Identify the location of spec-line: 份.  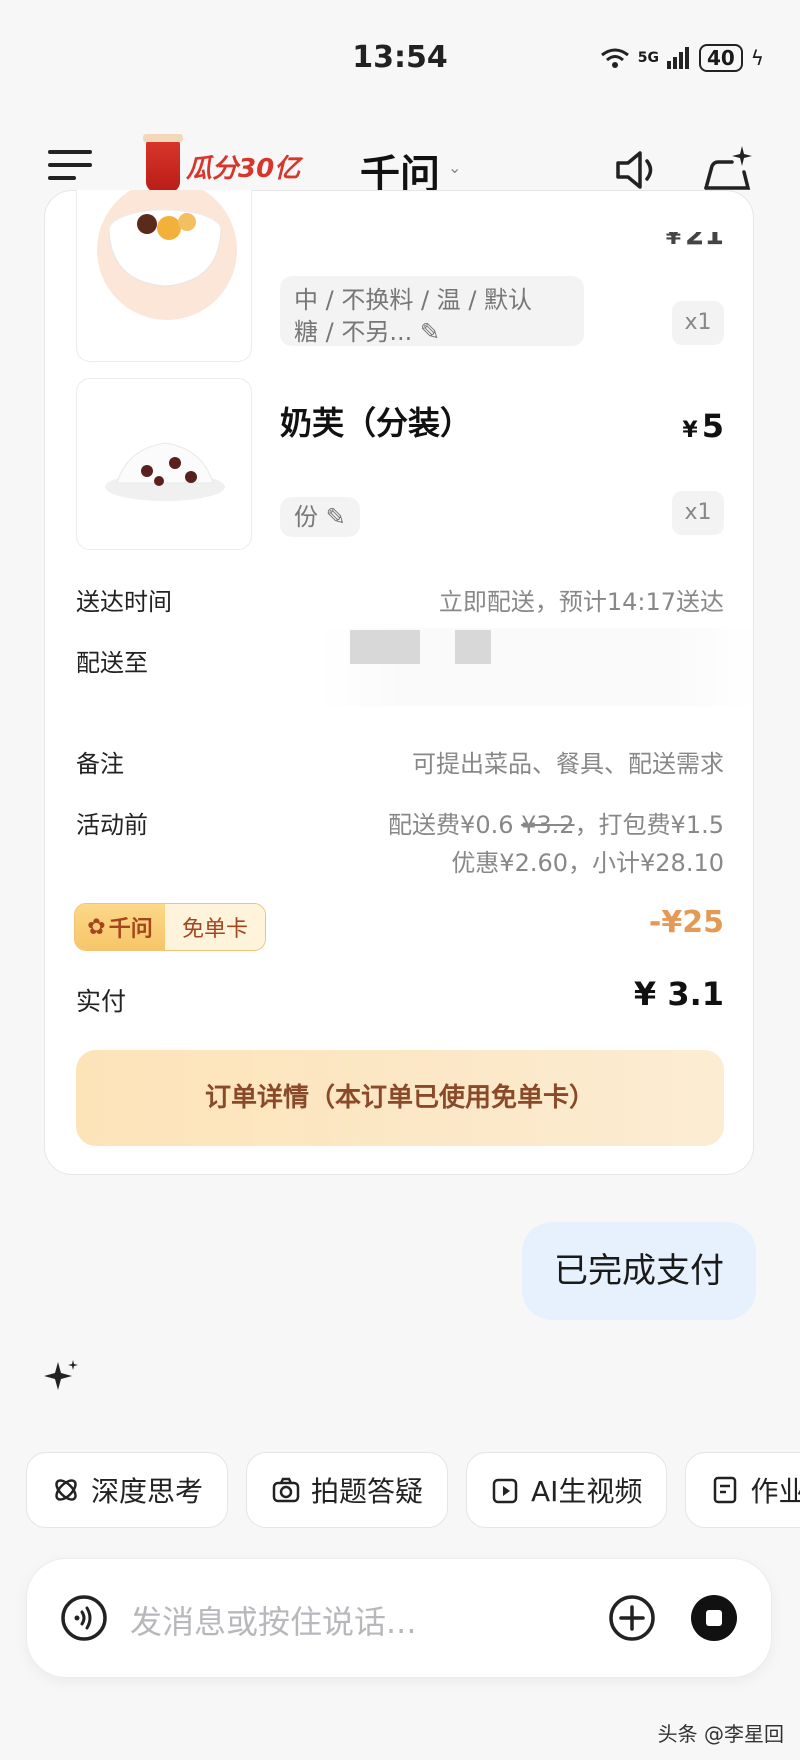
(306, 517).